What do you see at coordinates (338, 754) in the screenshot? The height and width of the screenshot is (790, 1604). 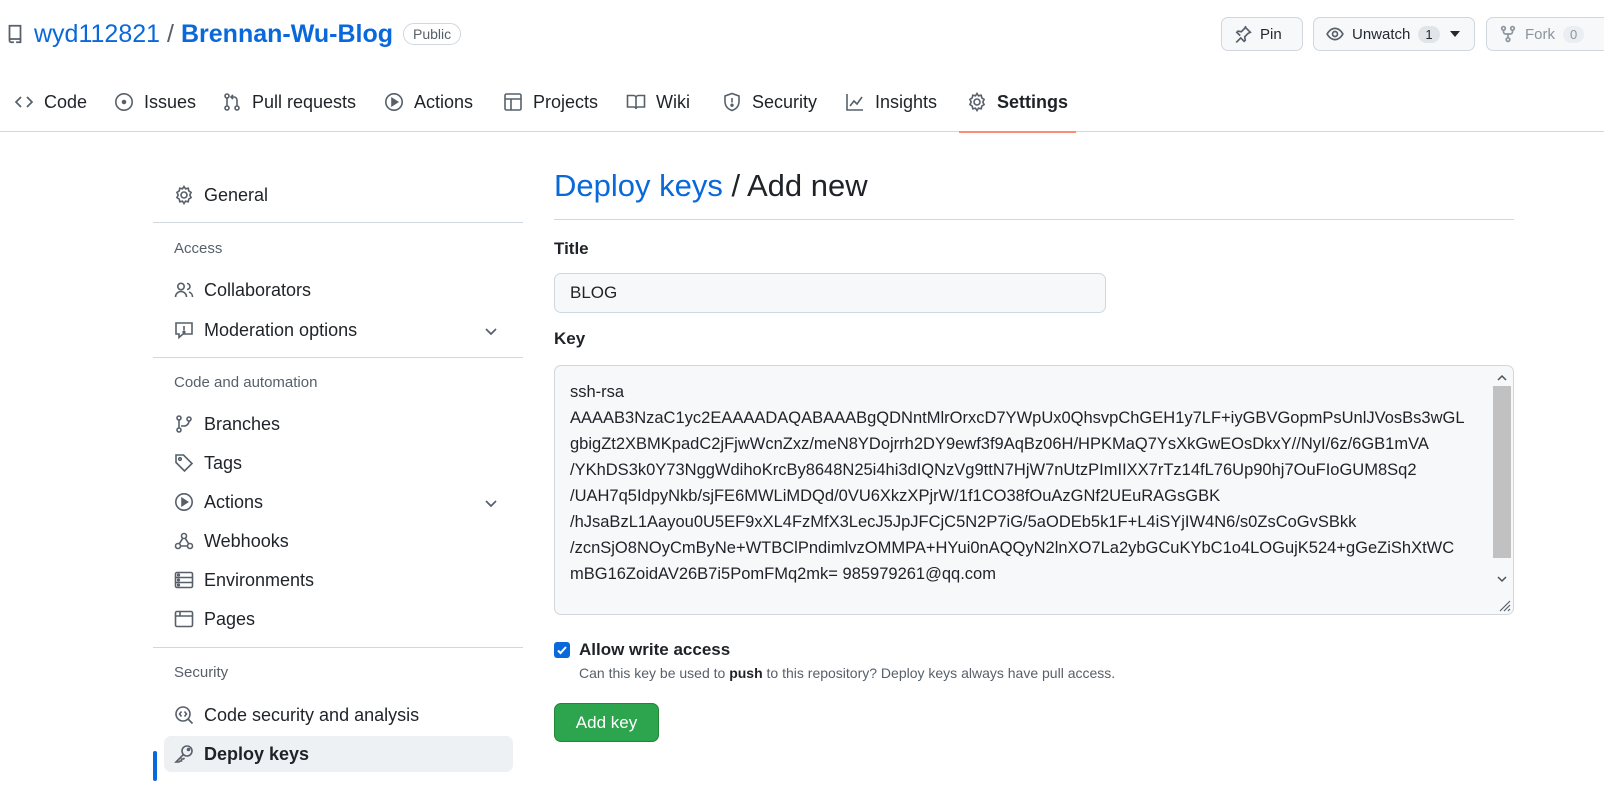 I see `sidebar-item-deploy-keys: Deploy keys` at bounding box center [338, 754].